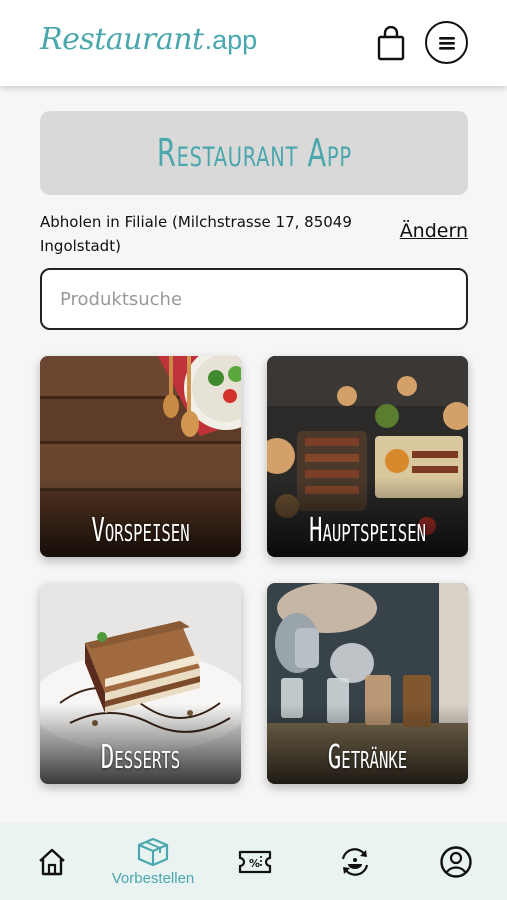 The width and height of the screenshot is (507, 900). Describe the element at coordinates (140, 683) in the screenshot. I see `category-tile-desserts: Desserts` at that location.